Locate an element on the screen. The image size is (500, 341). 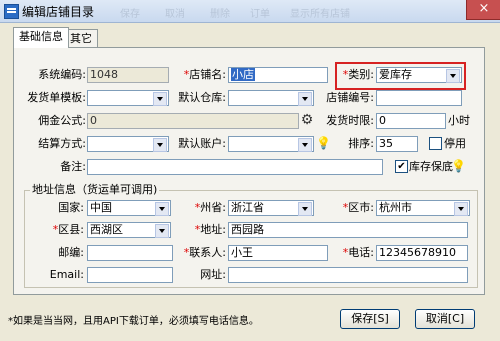
footer-notice: *如果是当当网，且用API下载订单，必须填写电话信息。 is located at coordinates (133, 321).